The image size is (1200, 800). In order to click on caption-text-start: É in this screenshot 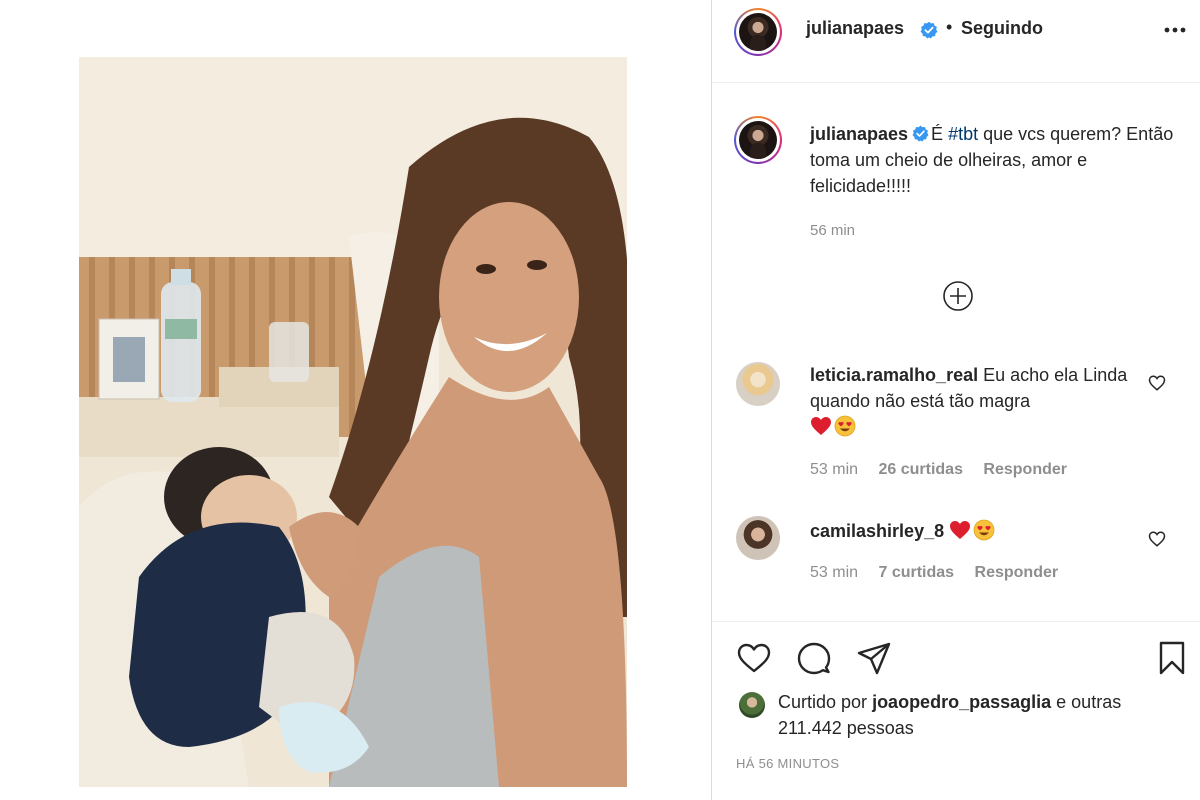, I will do `click(940, 134)`.